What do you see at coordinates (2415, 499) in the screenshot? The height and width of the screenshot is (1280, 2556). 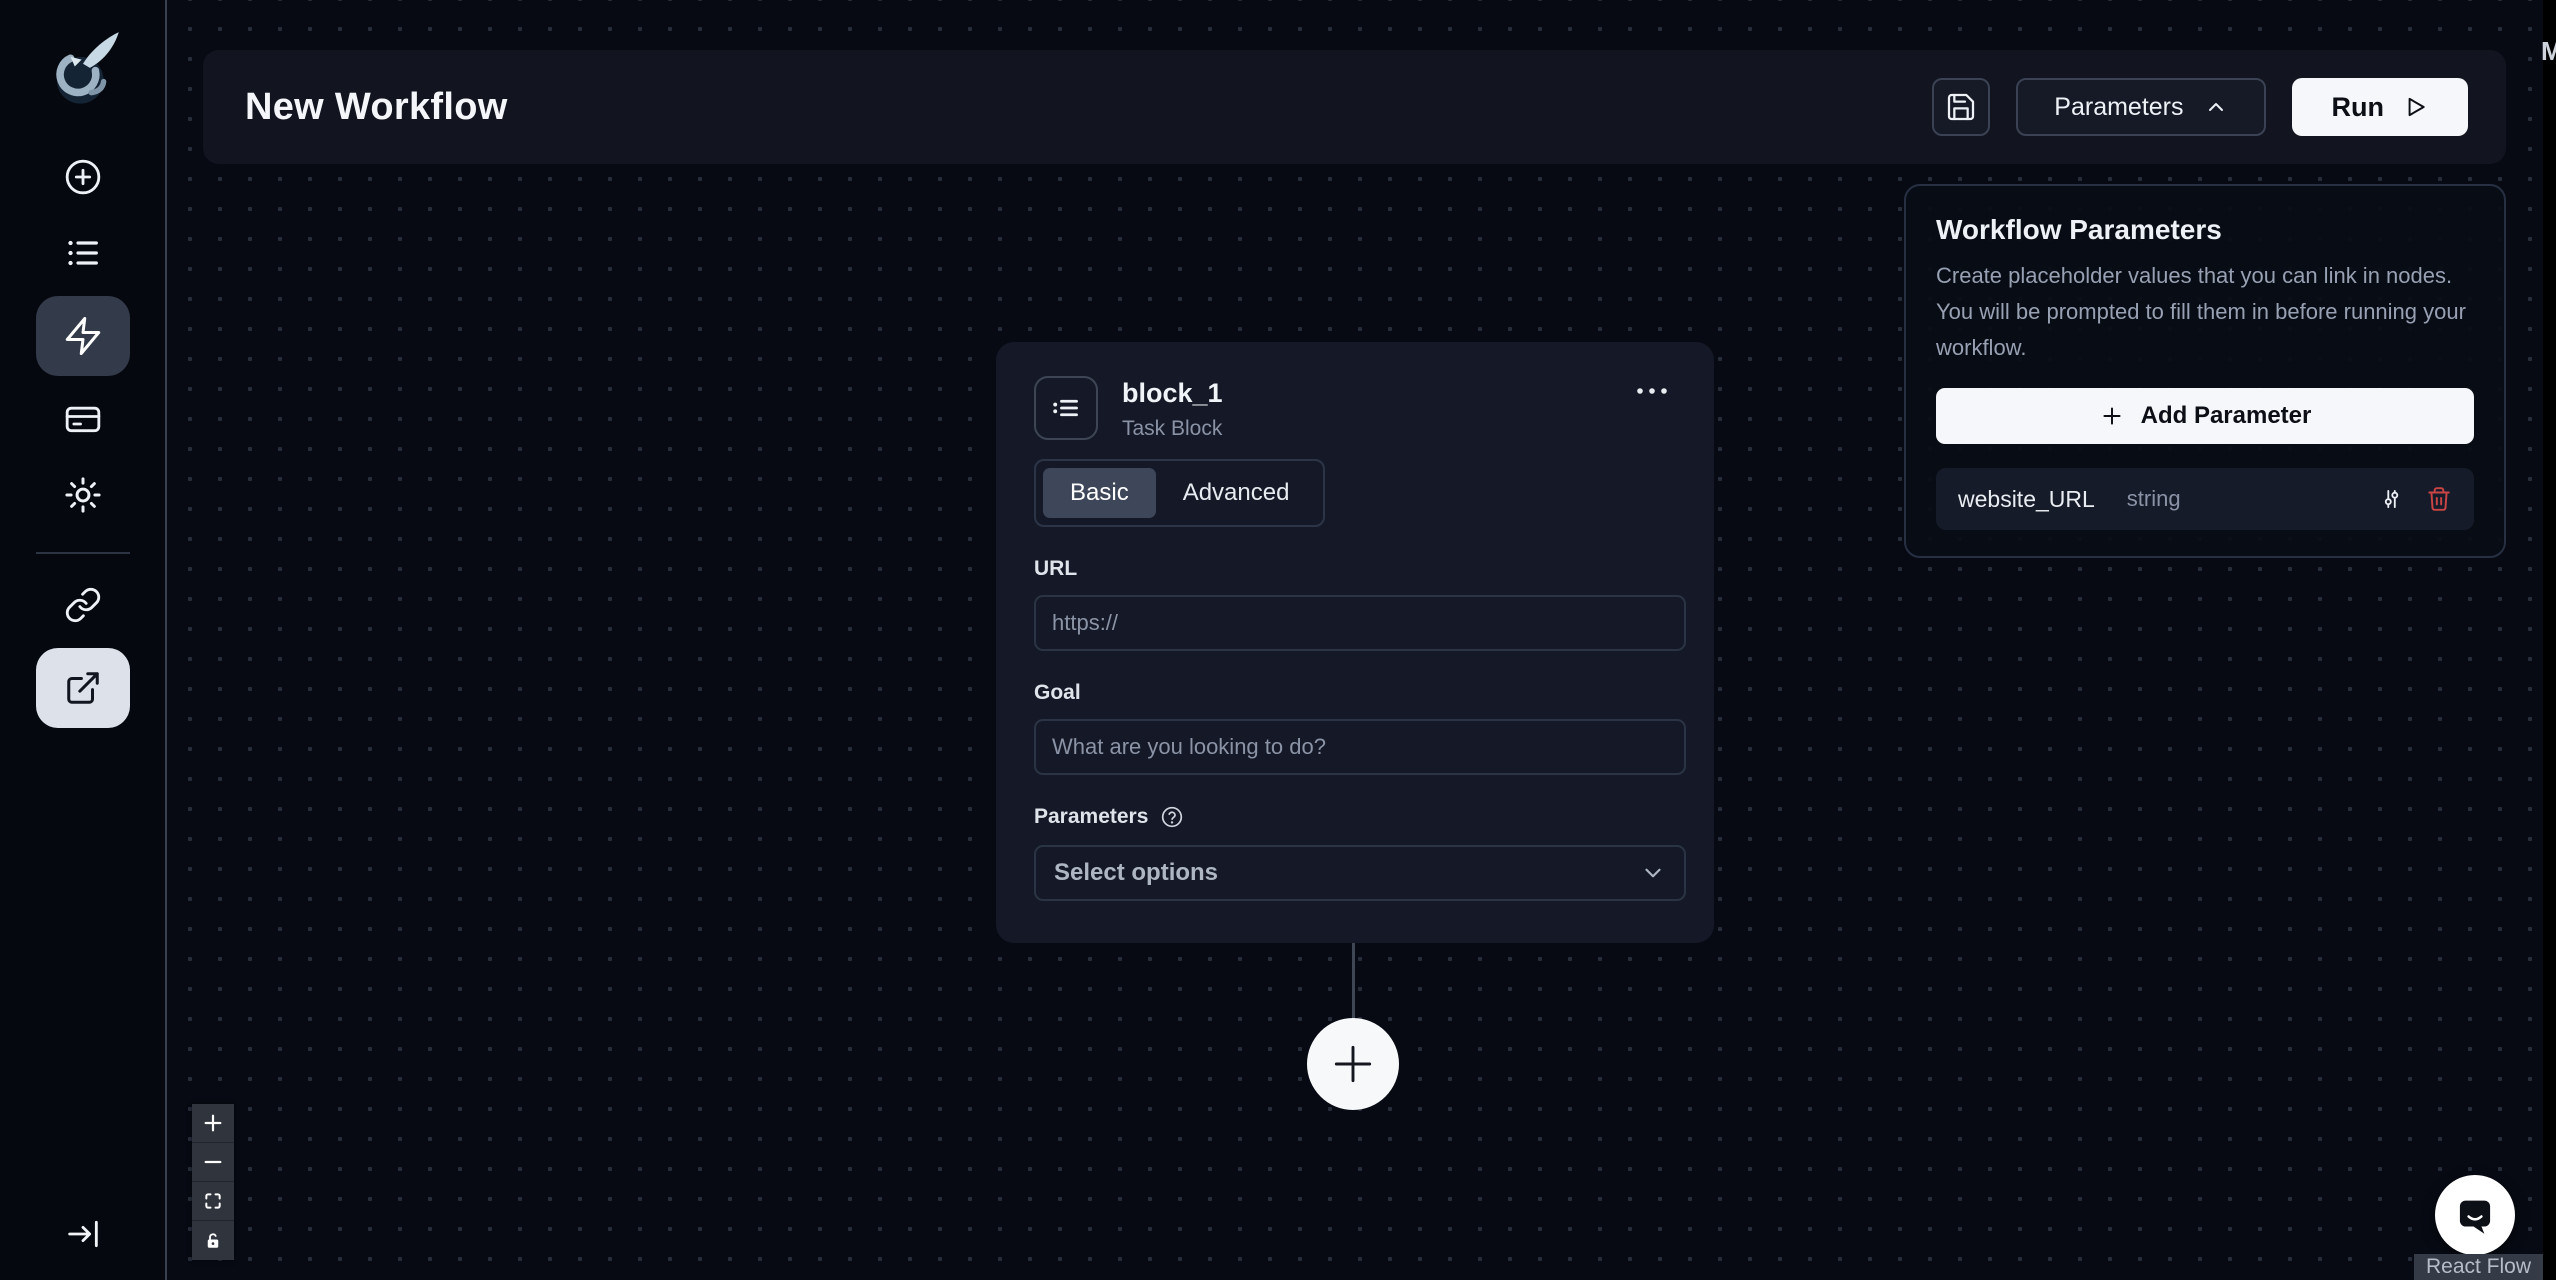 I see `parameter-row-actions` at bounding box center [2415, 499].